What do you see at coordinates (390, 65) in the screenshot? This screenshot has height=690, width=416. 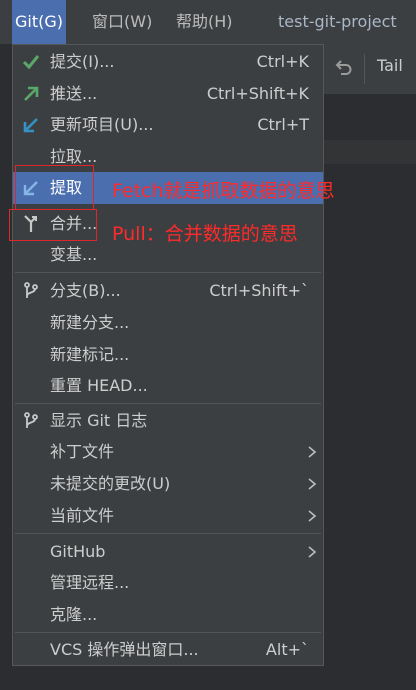 I see `tail-label: Tail` at bounding box center [390, 65].